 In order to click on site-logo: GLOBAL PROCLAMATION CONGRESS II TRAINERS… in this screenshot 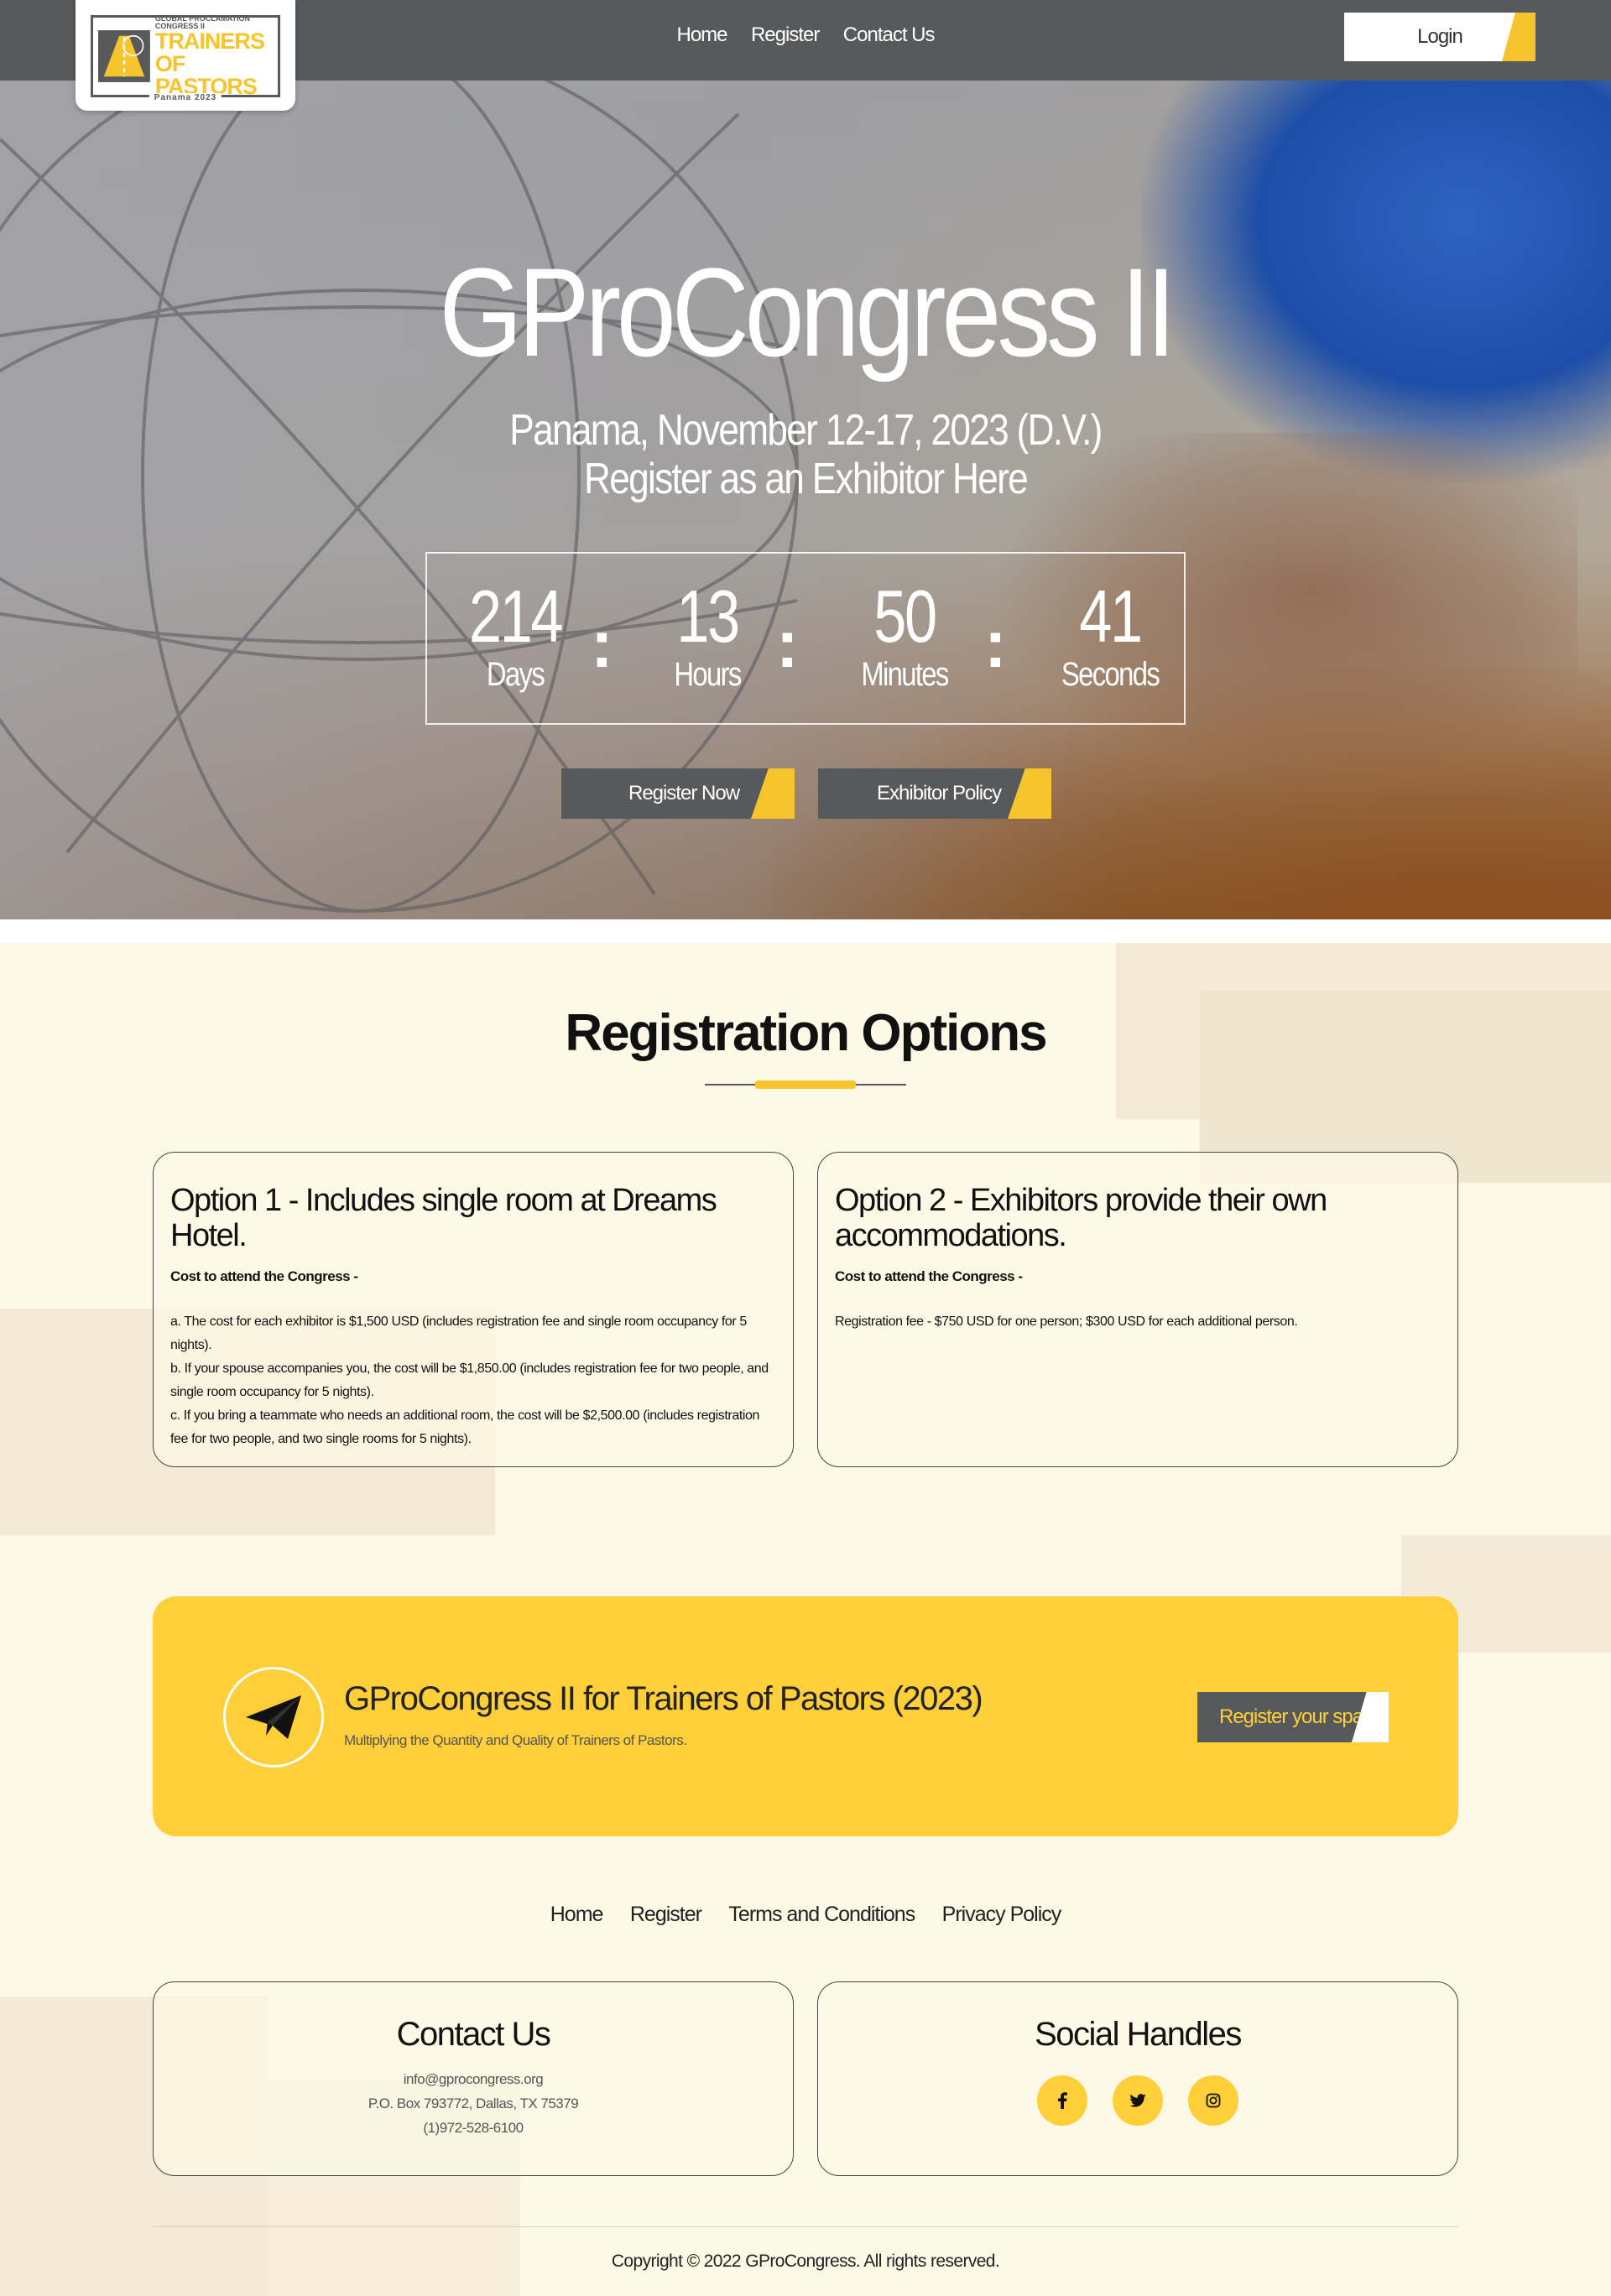, I will do `click(186, 55)`.